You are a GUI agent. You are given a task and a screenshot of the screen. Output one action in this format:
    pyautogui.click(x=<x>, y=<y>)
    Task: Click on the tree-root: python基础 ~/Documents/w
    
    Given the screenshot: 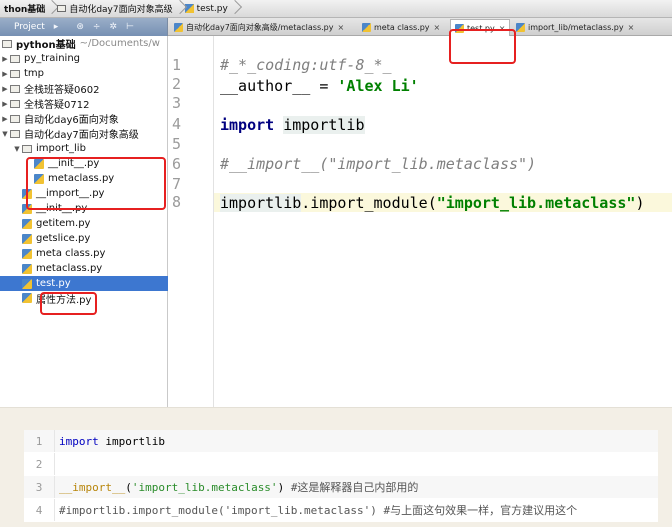 What is the action you would take?
    pyautogui.click(x=84, y=43)
    